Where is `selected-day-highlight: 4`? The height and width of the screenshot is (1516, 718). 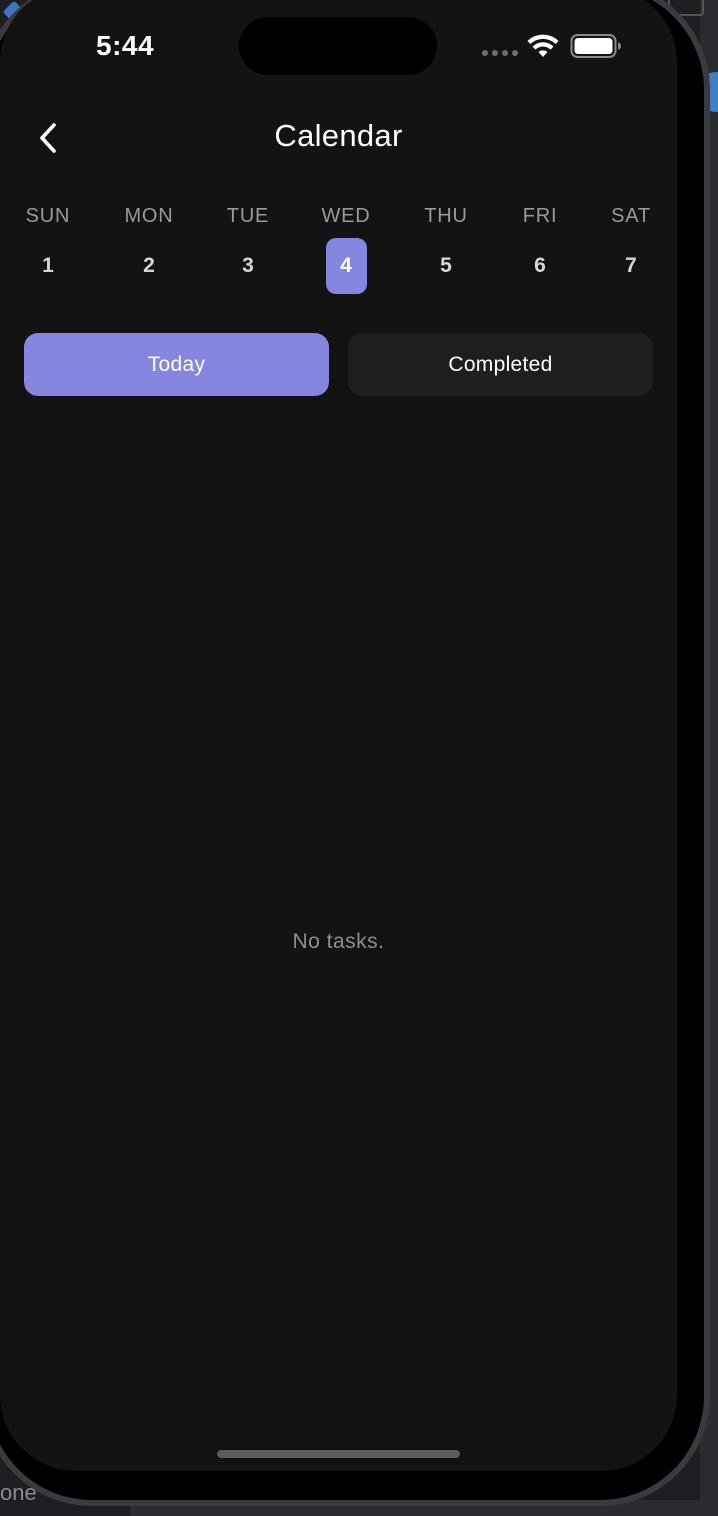 selected-day-highlight: 4 is located at coordinates (346, 266).